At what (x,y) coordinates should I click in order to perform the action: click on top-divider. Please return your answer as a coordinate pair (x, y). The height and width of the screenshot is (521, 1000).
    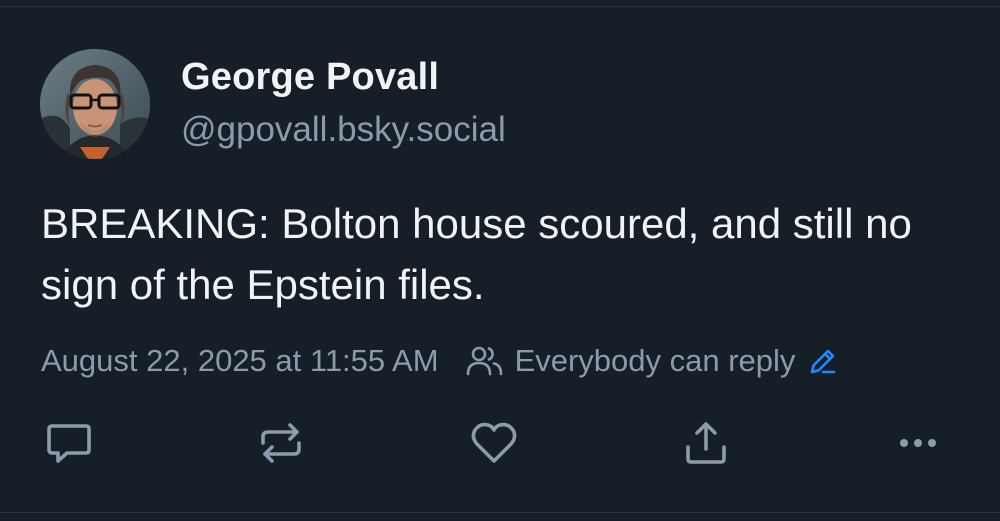
    Looking at the image, I should click on (500, 6).